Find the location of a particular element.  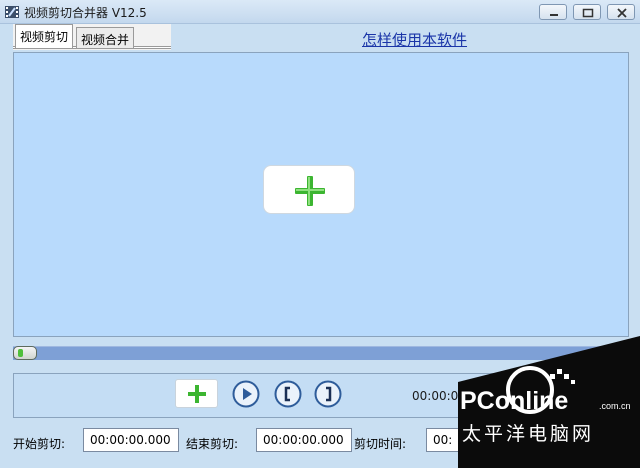

minimize-button is located at coordinates (553, 12).